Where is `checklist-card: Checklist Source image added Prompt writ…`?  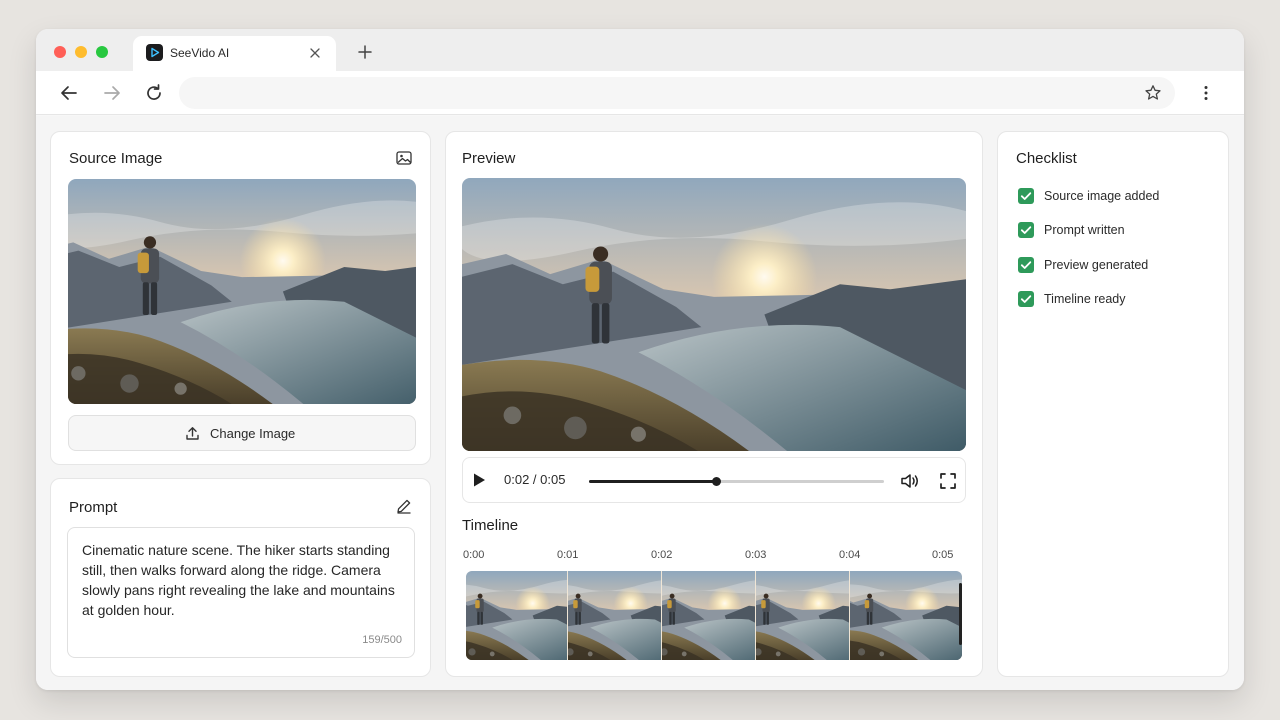
checklist-card: Checklist Source image added Prompt writ… is located at coordinates (1113, 404).